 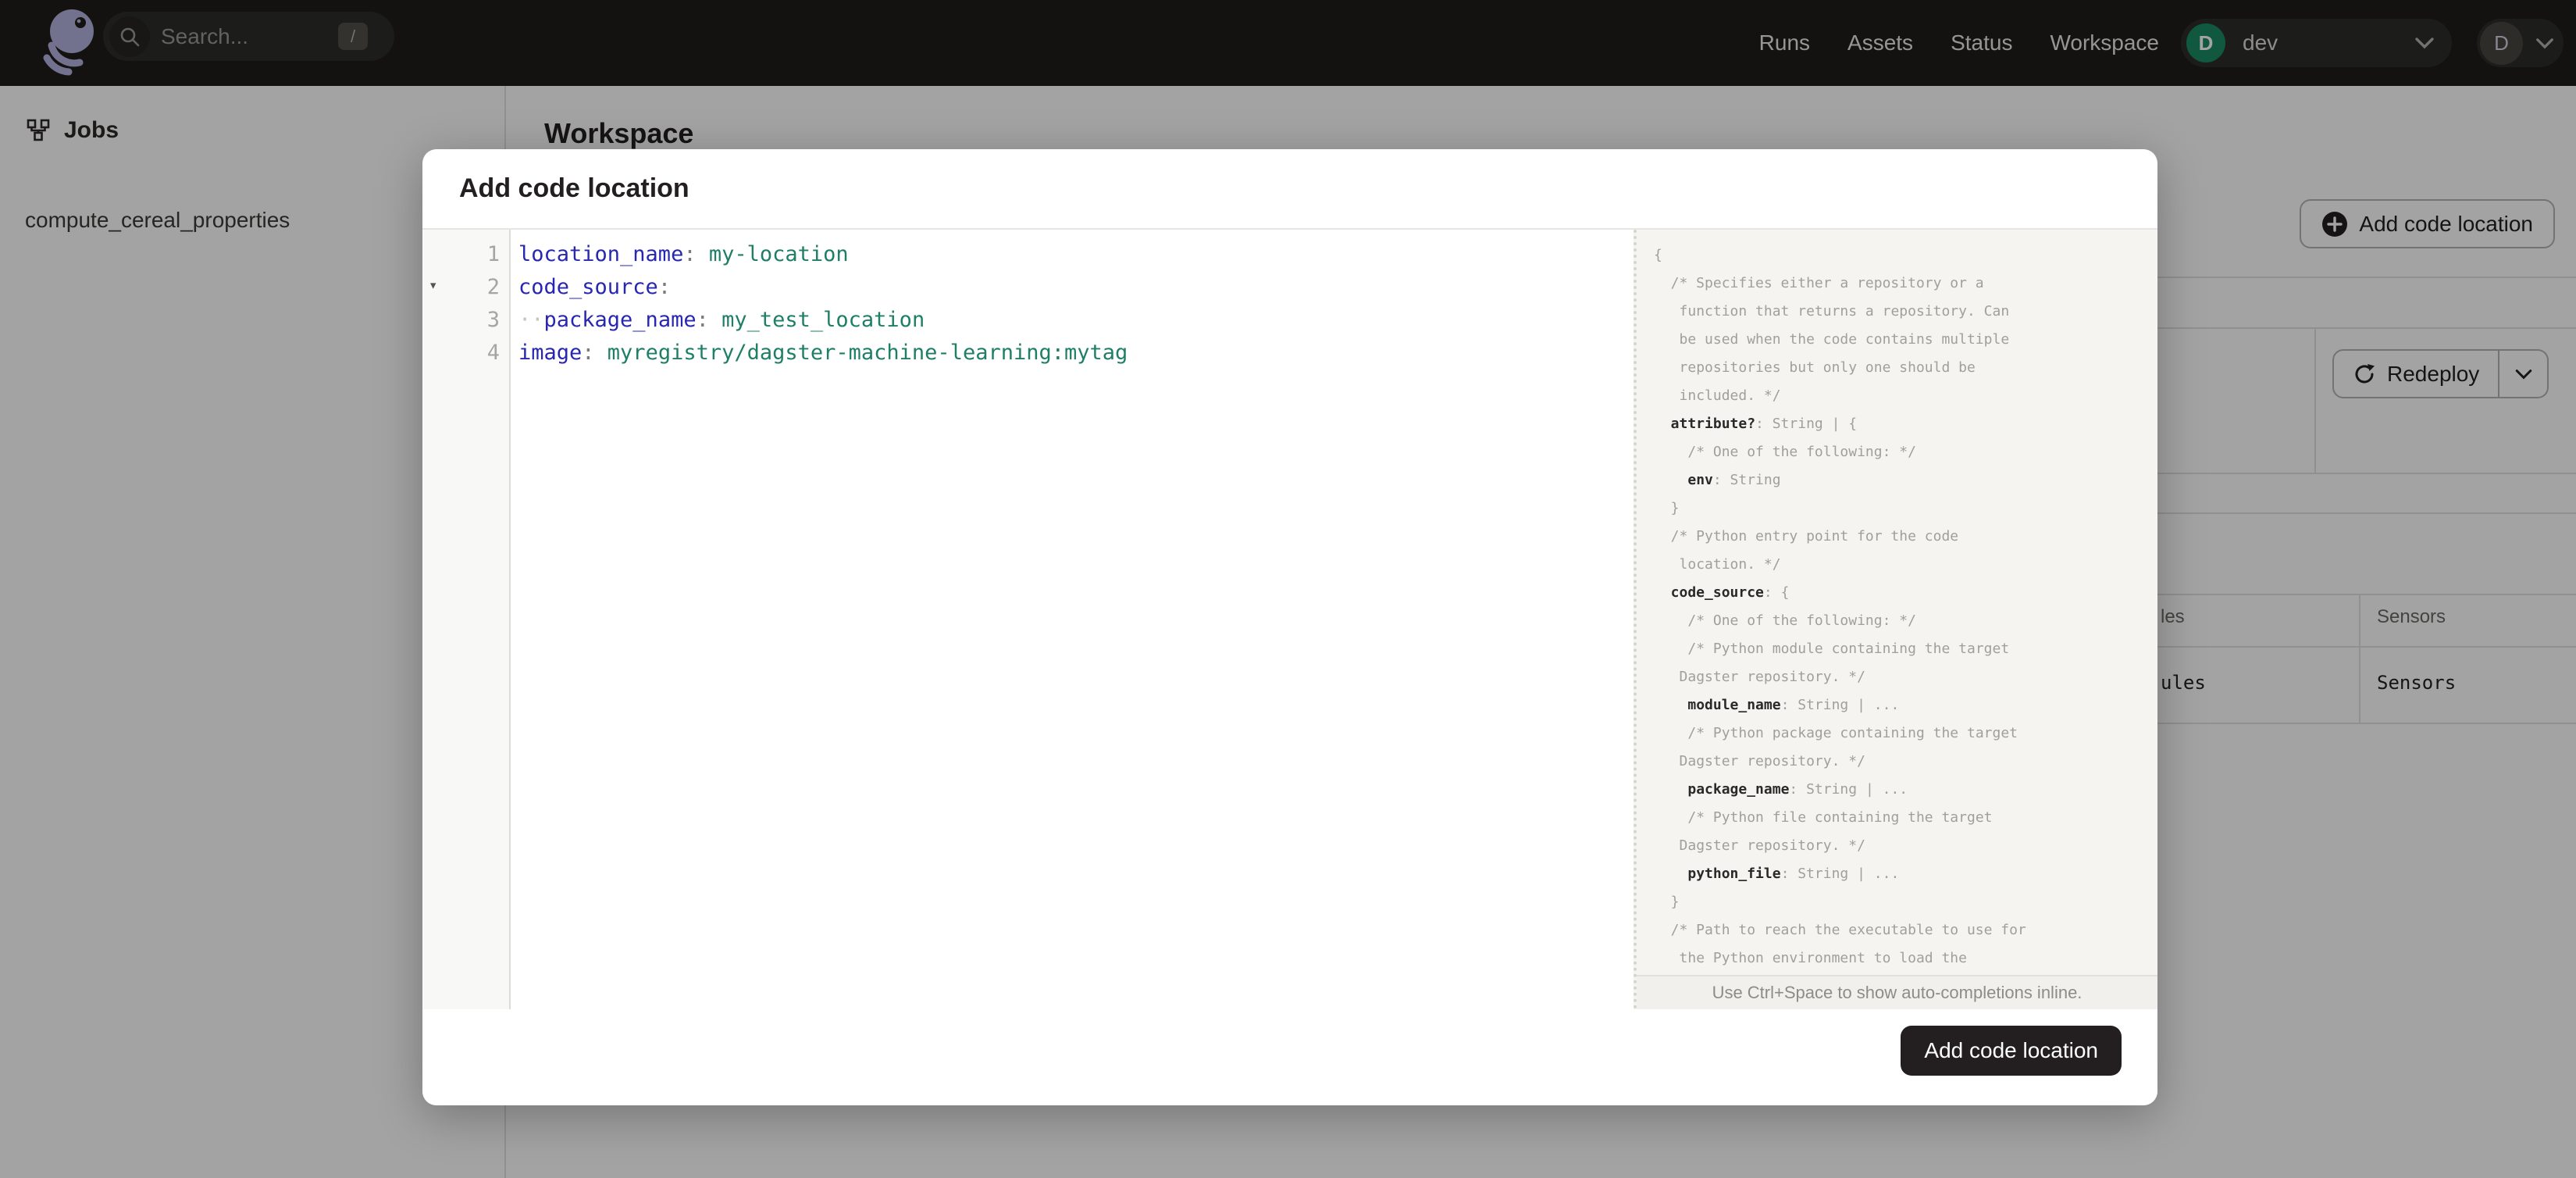 What do you see at coordinates (683, 254) in the screenshot?
I see `code-line: location_name: my-location` at bounding box center [683, 254].